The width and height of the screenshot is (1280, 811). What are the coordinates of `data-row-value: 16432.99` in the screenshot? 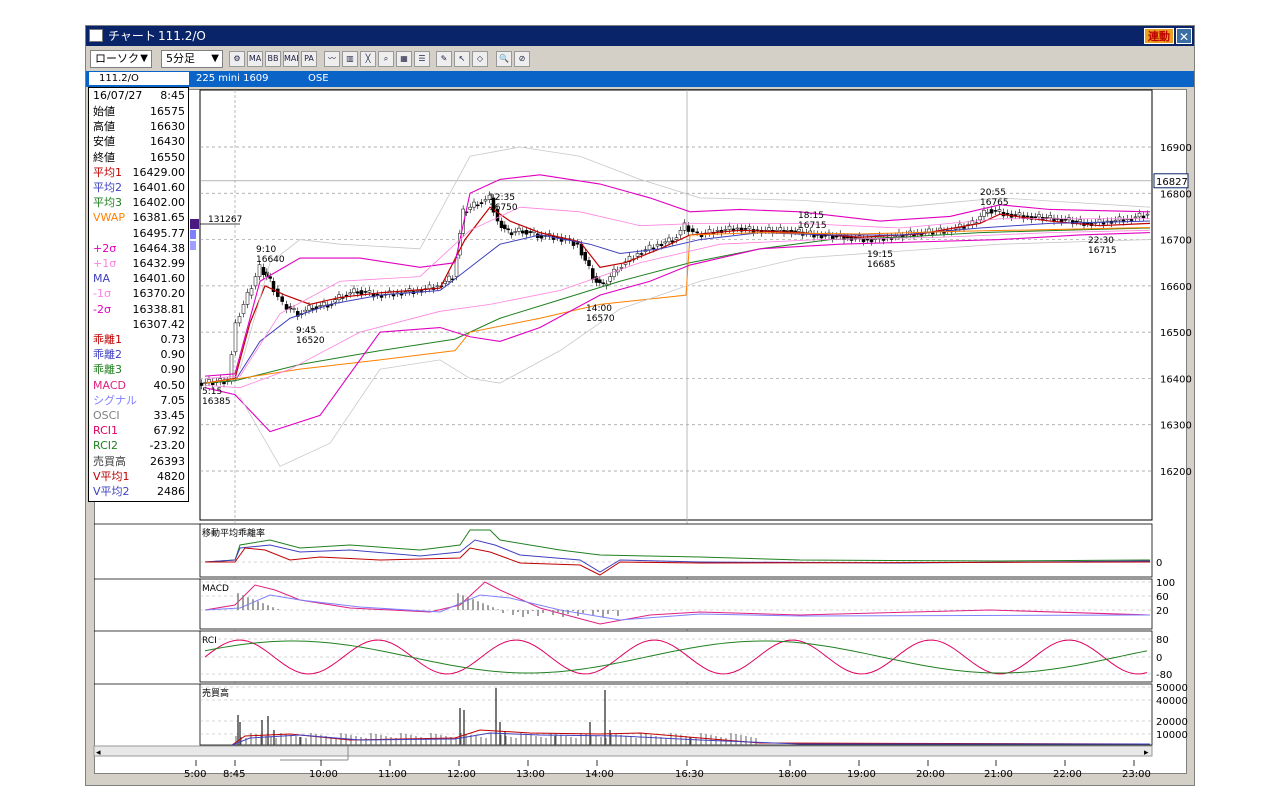 It's located at (159, 263).